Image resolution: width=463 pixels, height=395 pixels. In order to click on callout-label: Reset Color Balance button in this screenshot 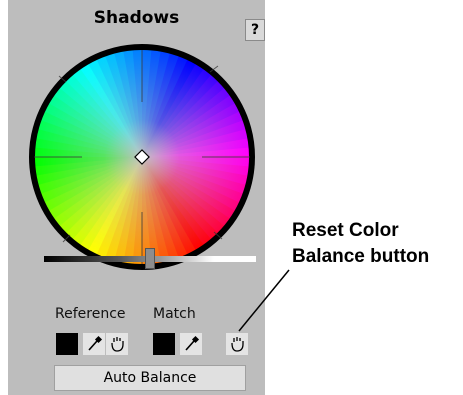, I will do `click(360, 244)`.